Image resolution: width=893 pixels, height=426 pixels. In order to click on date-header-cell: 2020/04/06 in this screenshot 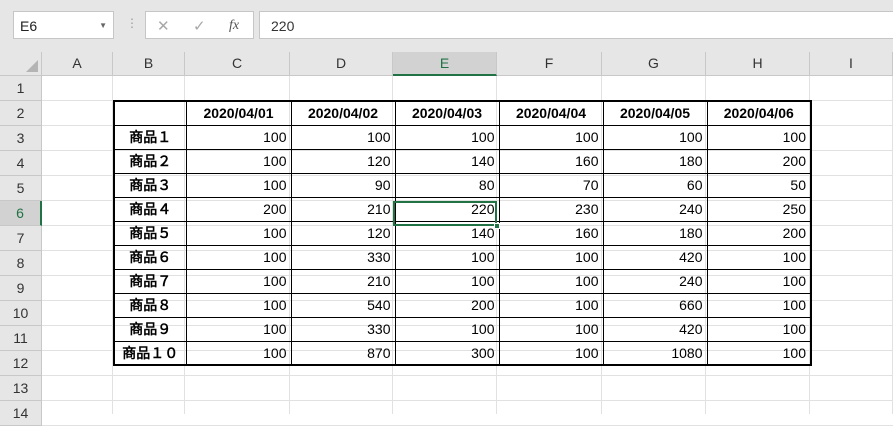, I will do `click(759, 113)`.